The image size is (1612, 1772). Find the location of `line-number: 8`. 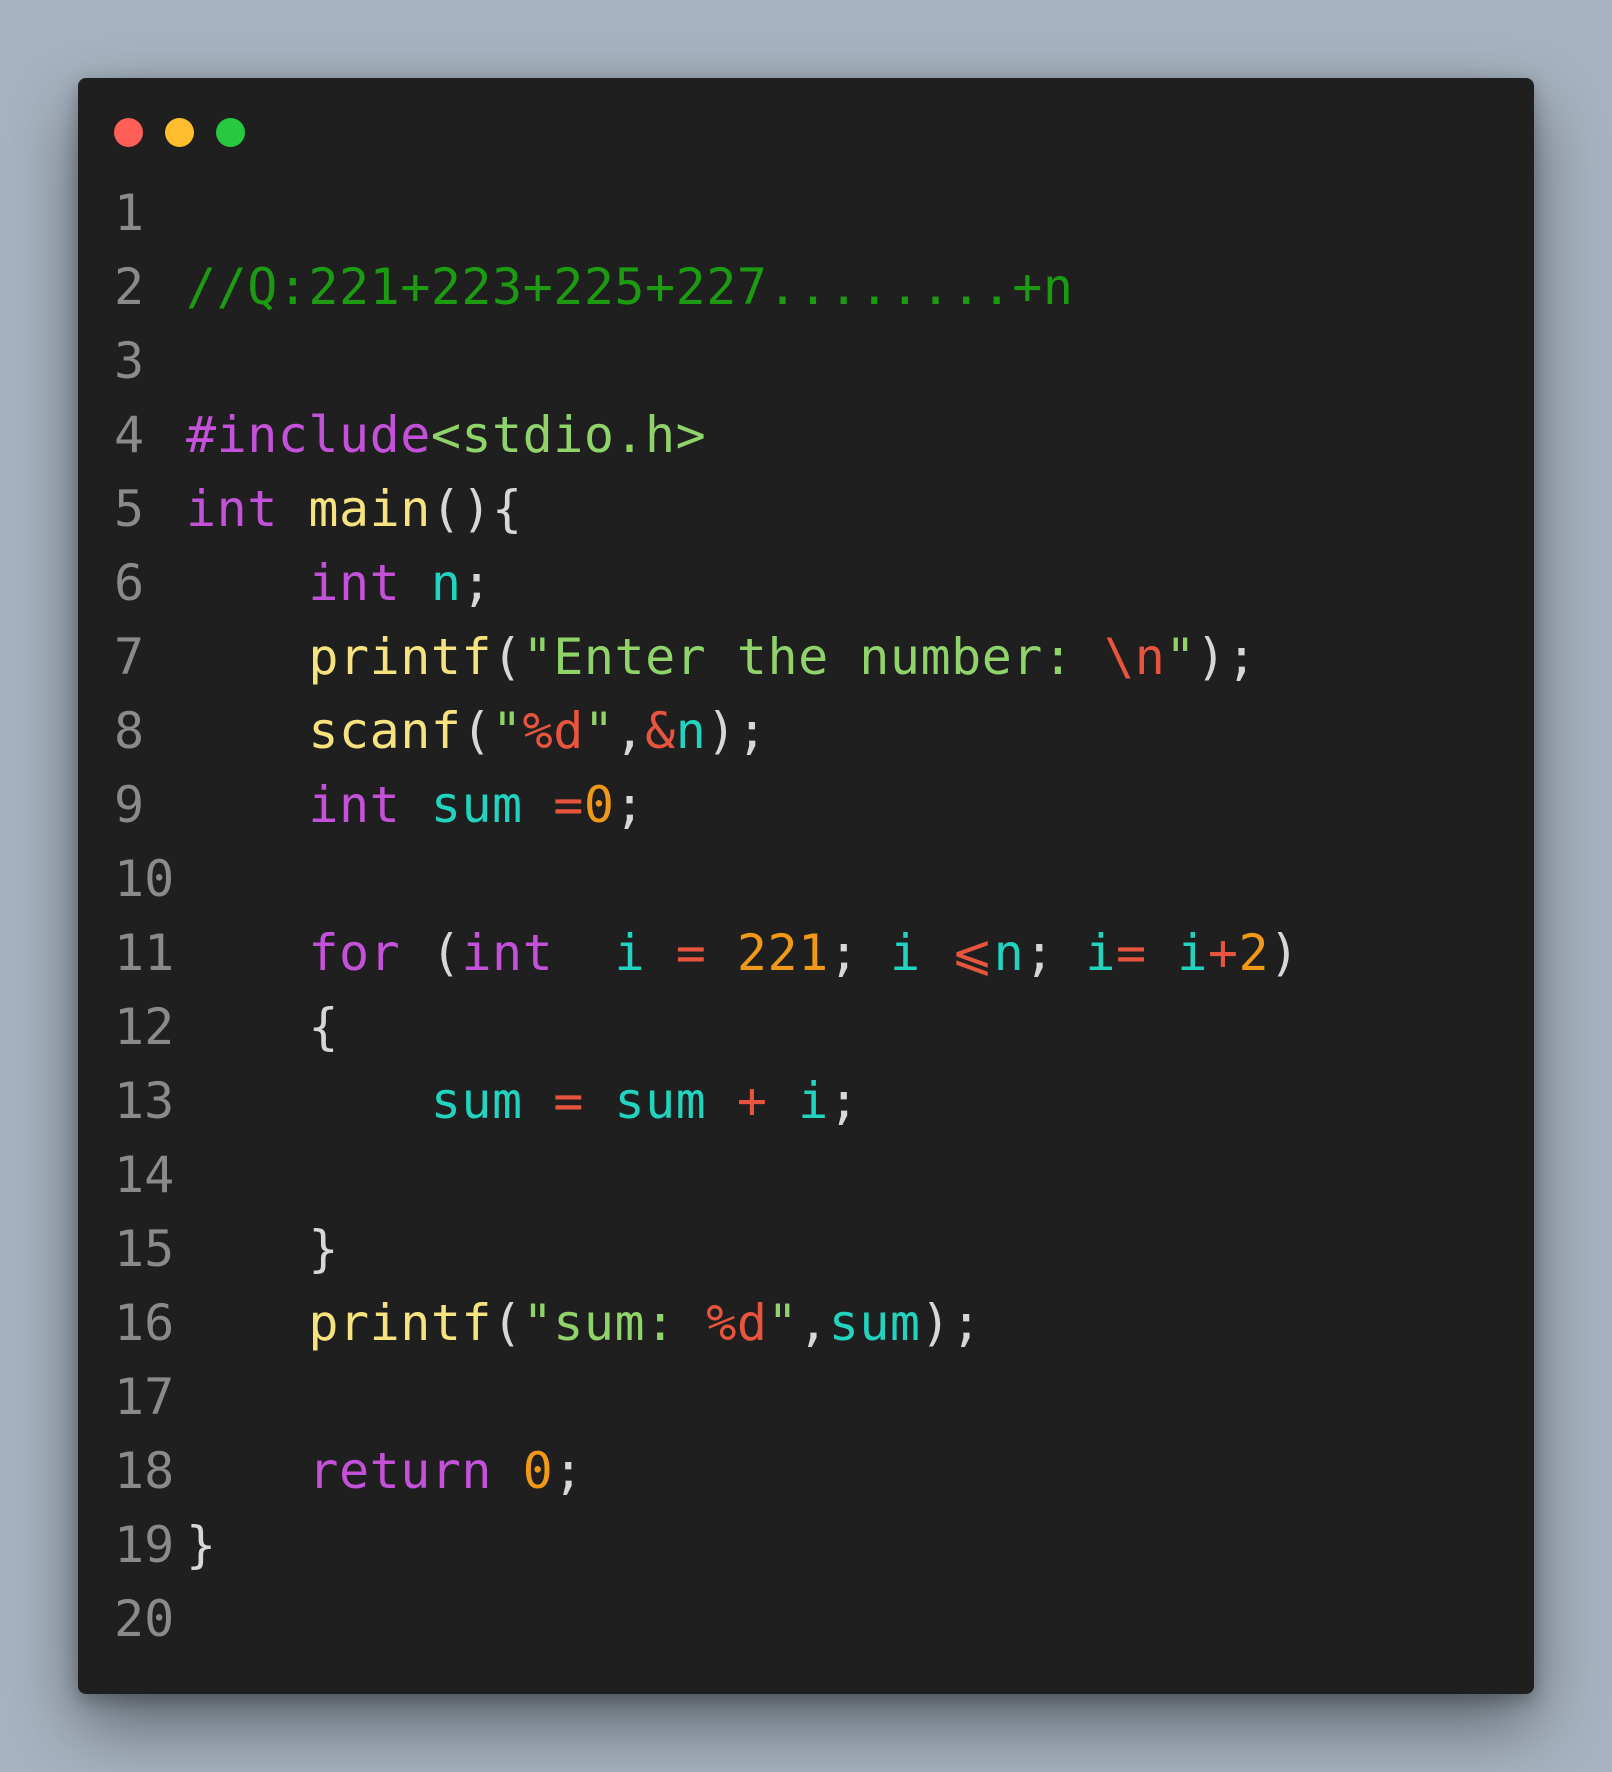

line-number: 8 is located at coordinates (129, 731).